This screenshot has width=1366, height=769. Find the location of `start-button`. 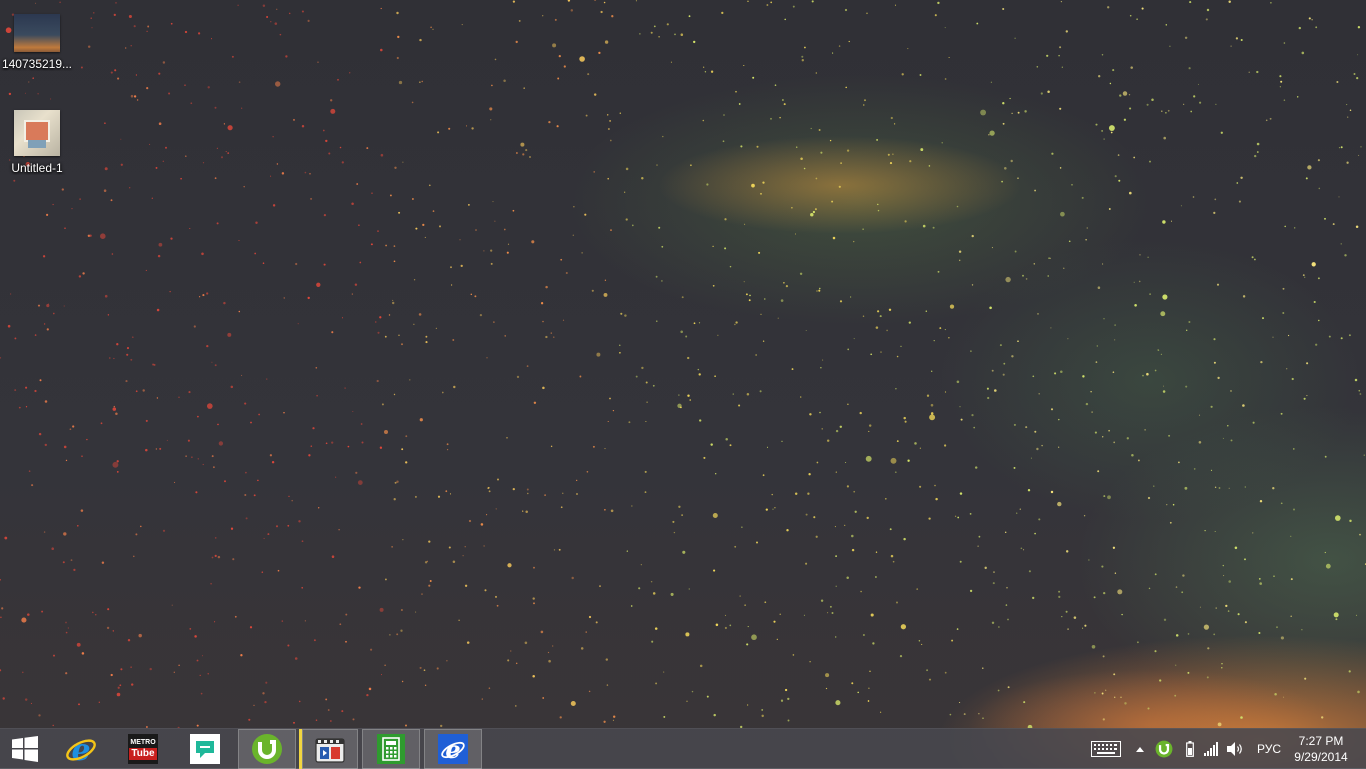

start-button is located at coordinates (25, 749).